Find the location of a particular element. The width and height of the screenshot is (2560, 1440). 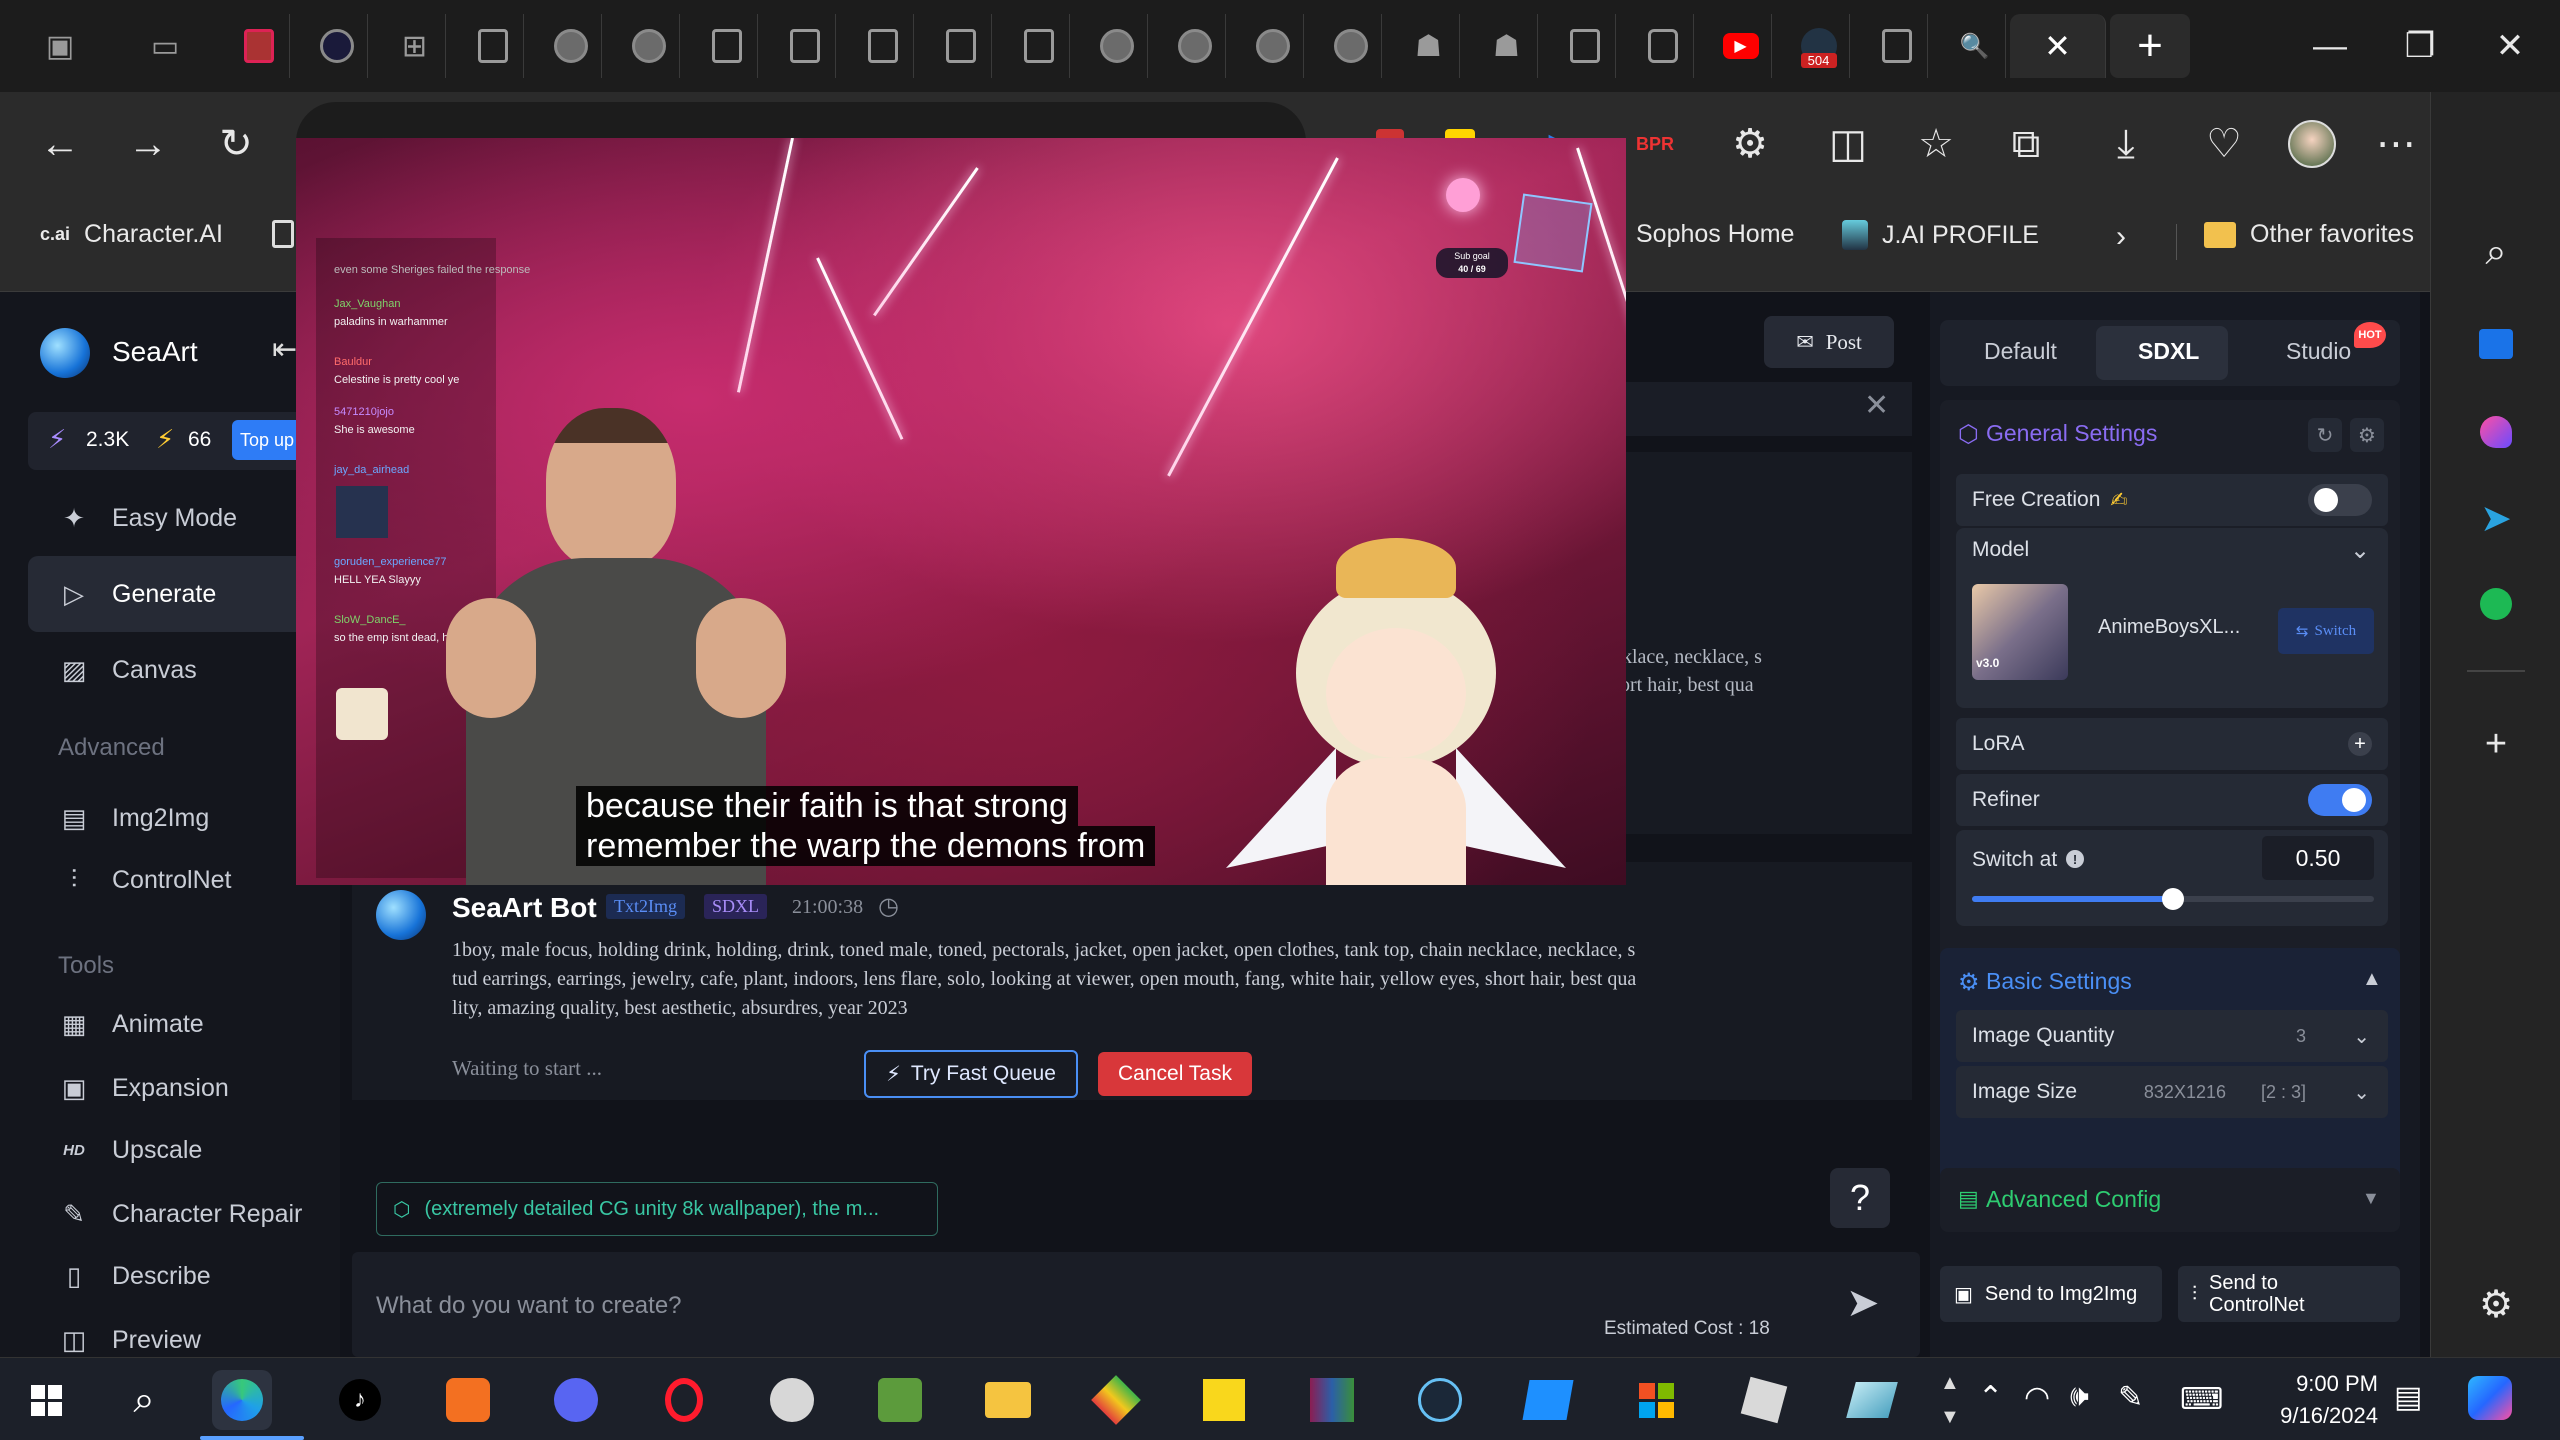

collapse-icon: ▲ is located at coordinates (2372, 979).